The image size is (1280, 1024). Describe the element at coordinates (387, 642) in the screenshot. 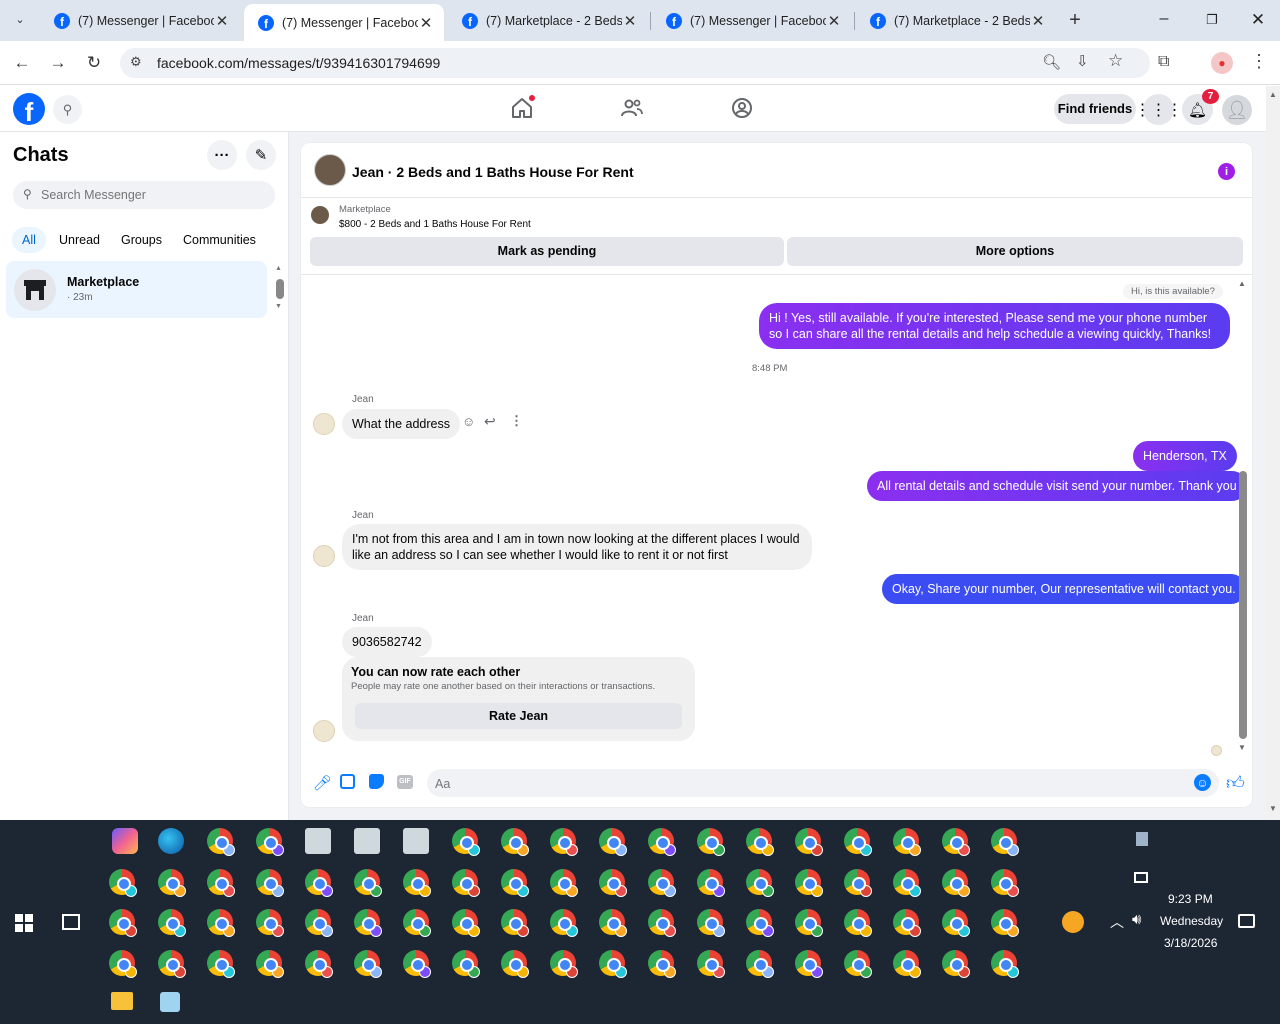

I see `message-incoming: 9036582742` at that location.